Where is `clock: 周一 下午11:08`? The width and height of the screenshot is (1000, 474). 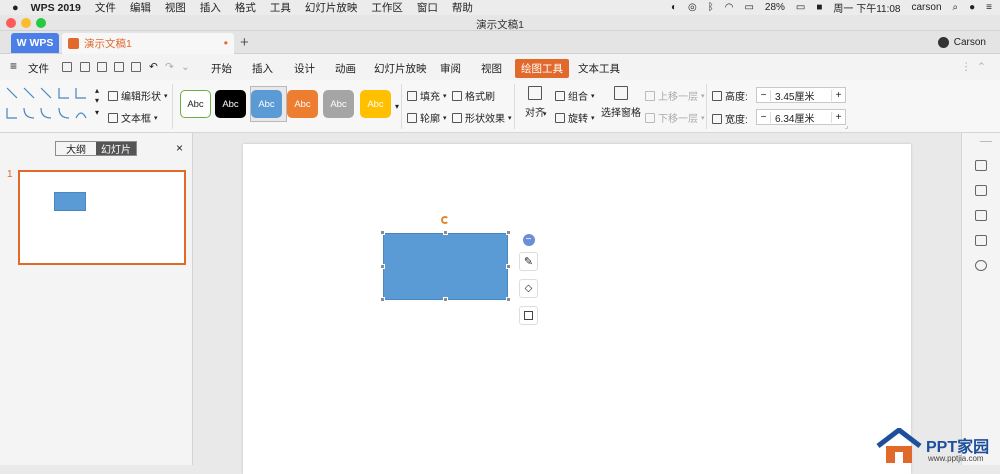 clock: 周一 下午11:08 is located at coordinates (866, 7).